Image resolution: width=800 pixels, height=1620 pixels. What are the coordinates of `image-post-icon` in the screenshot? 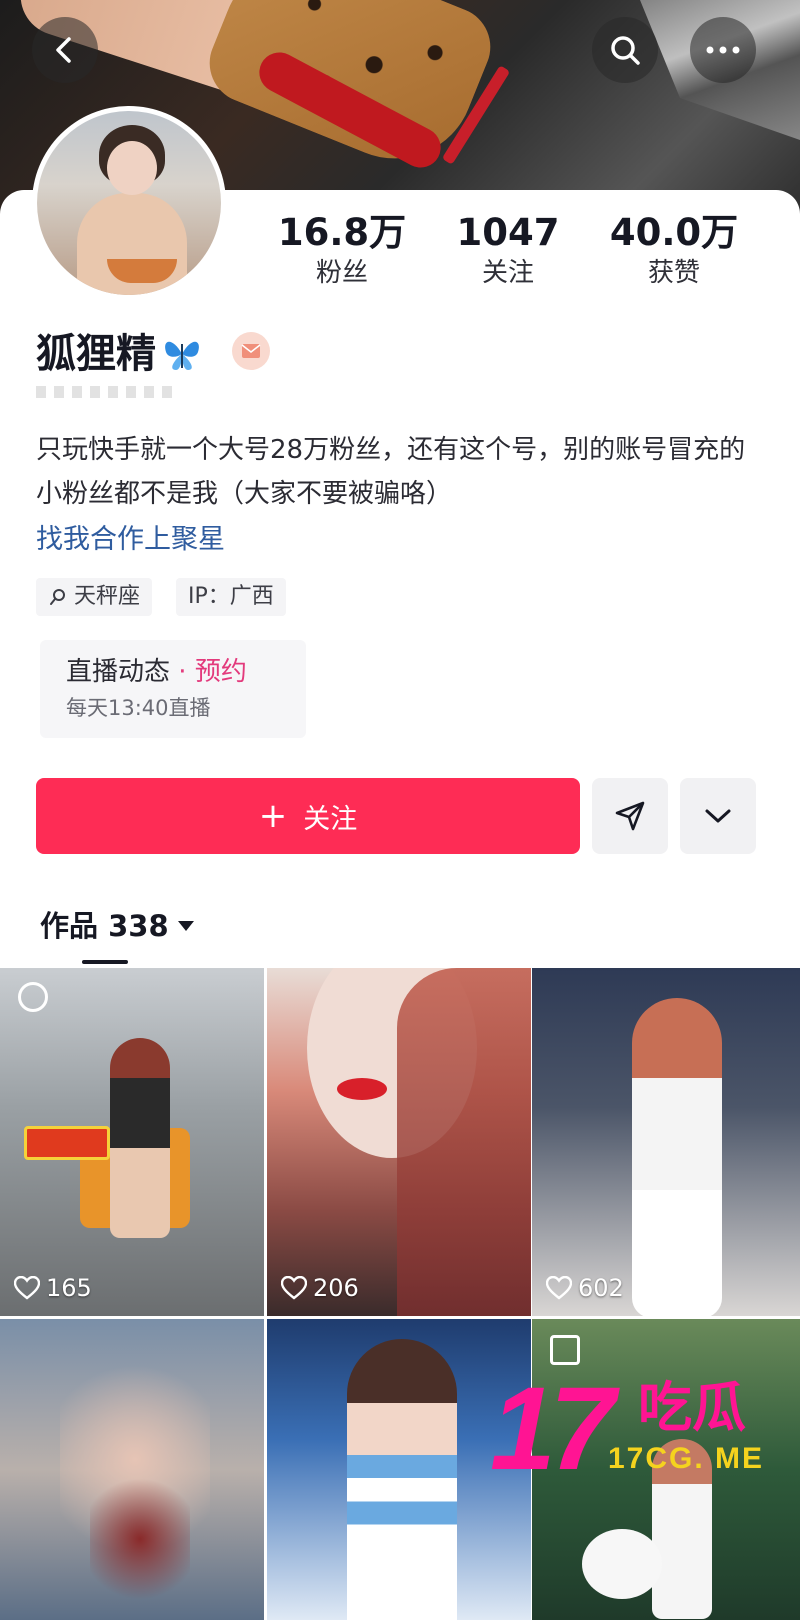 It's located at (565, 1350).